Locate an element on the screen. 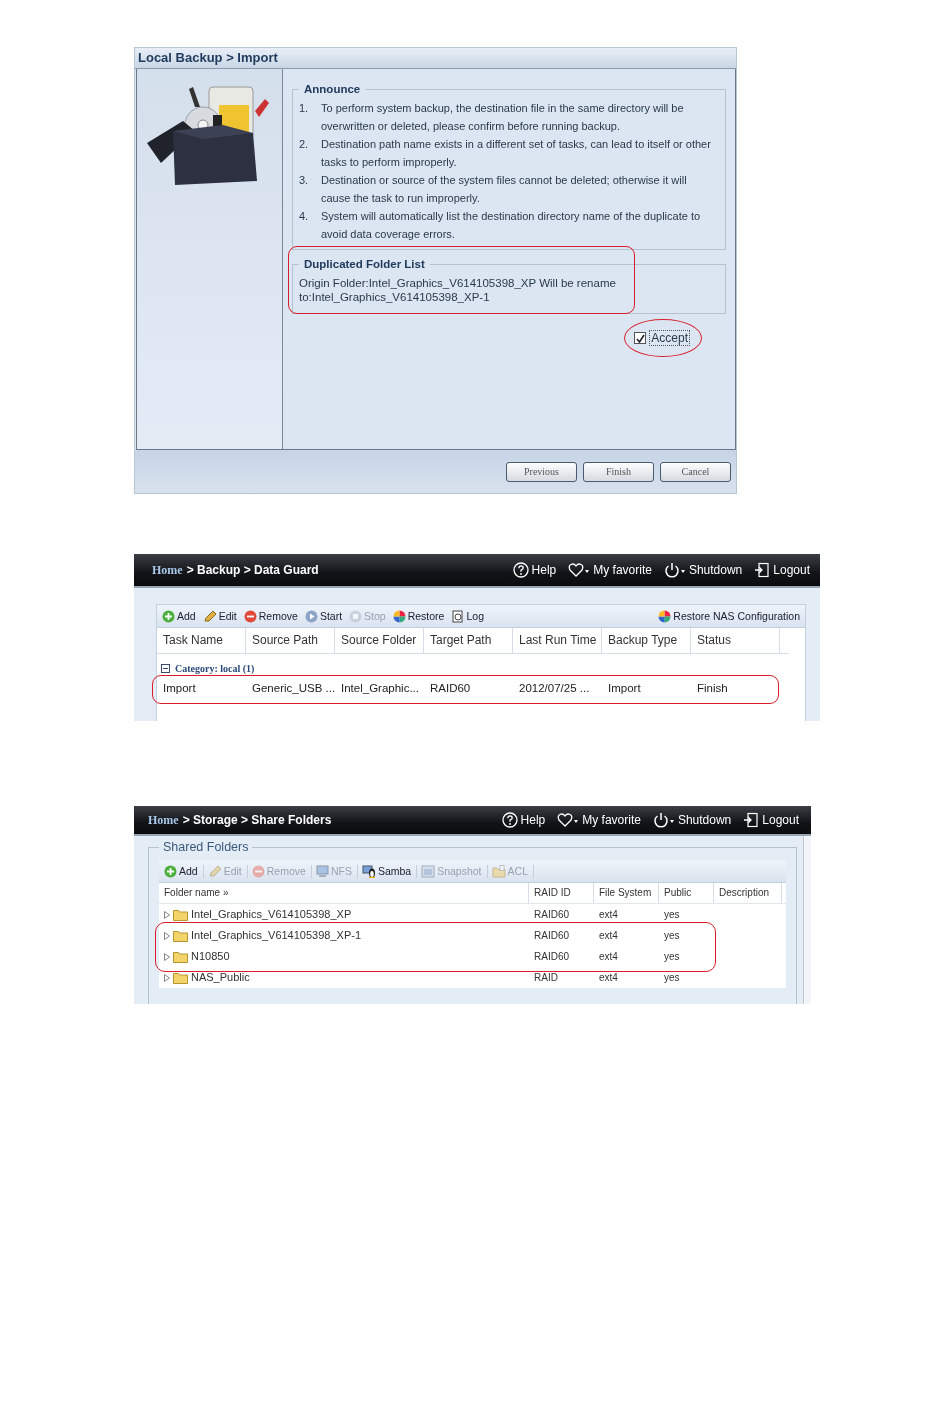  breadcrumb: > Backup > Data Guard is located at coordinates (252, 570).